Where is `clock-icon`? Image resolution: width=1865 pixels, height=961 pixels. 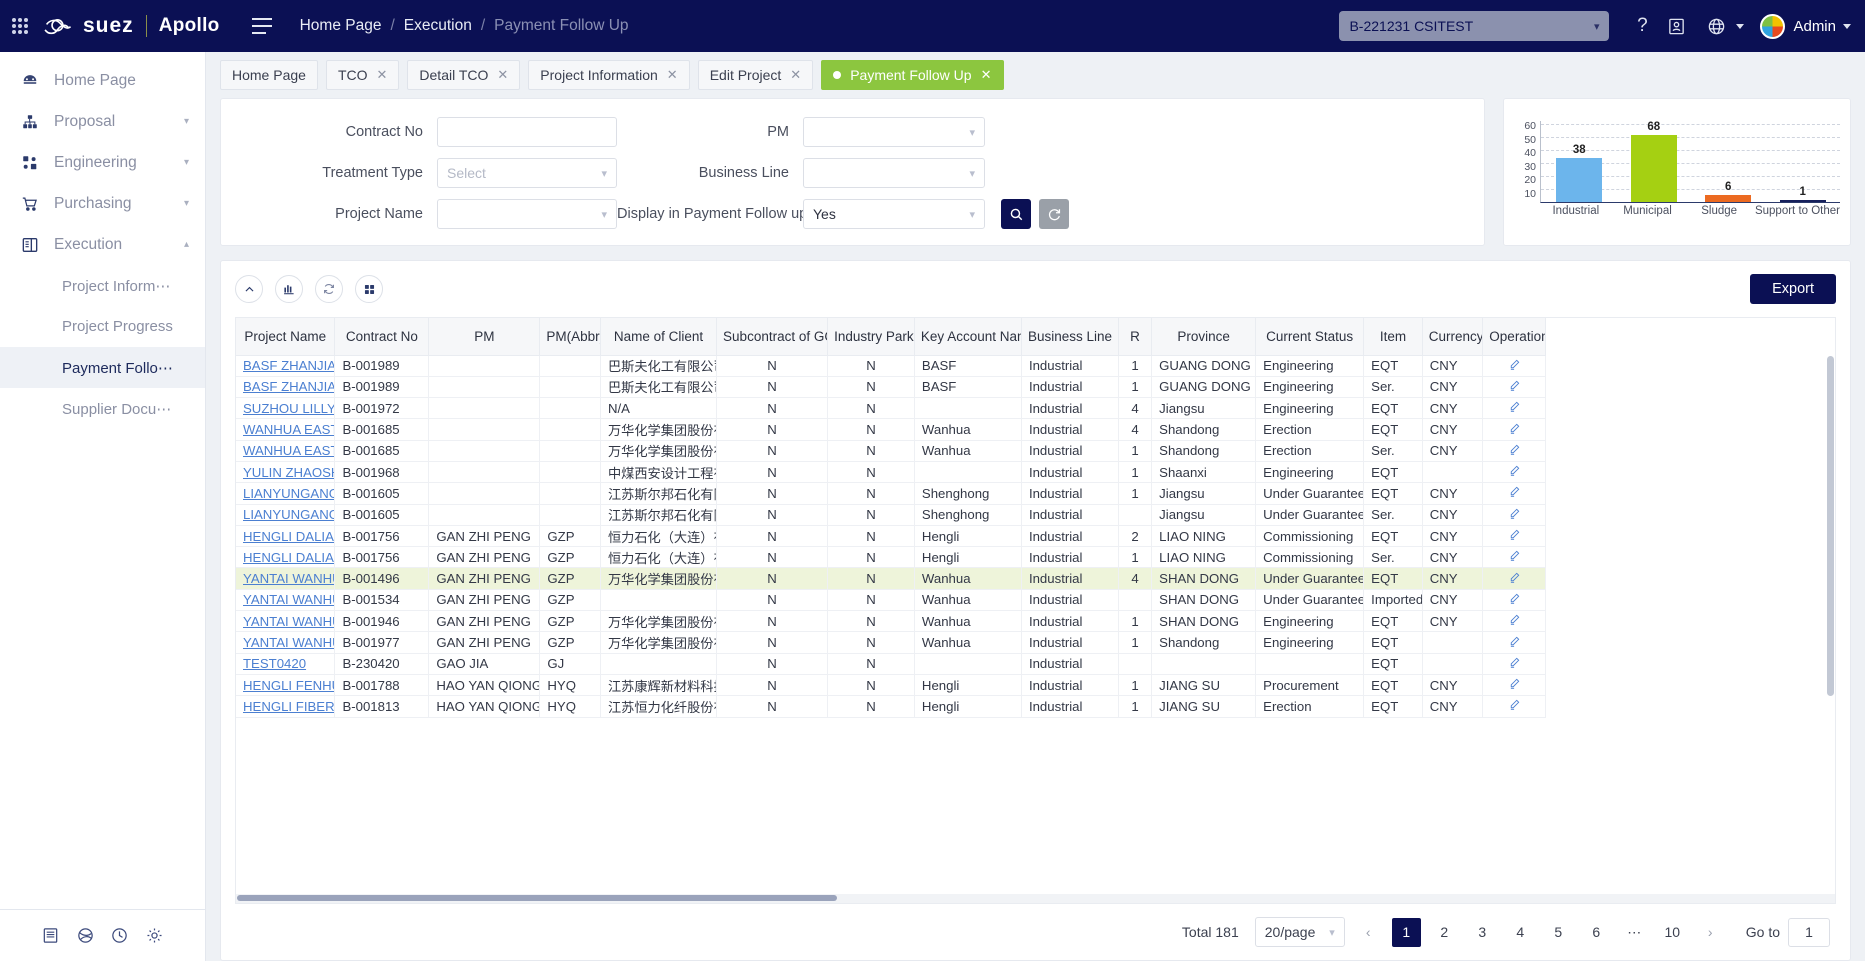
clock-icon is located at coordinates (119, 935).